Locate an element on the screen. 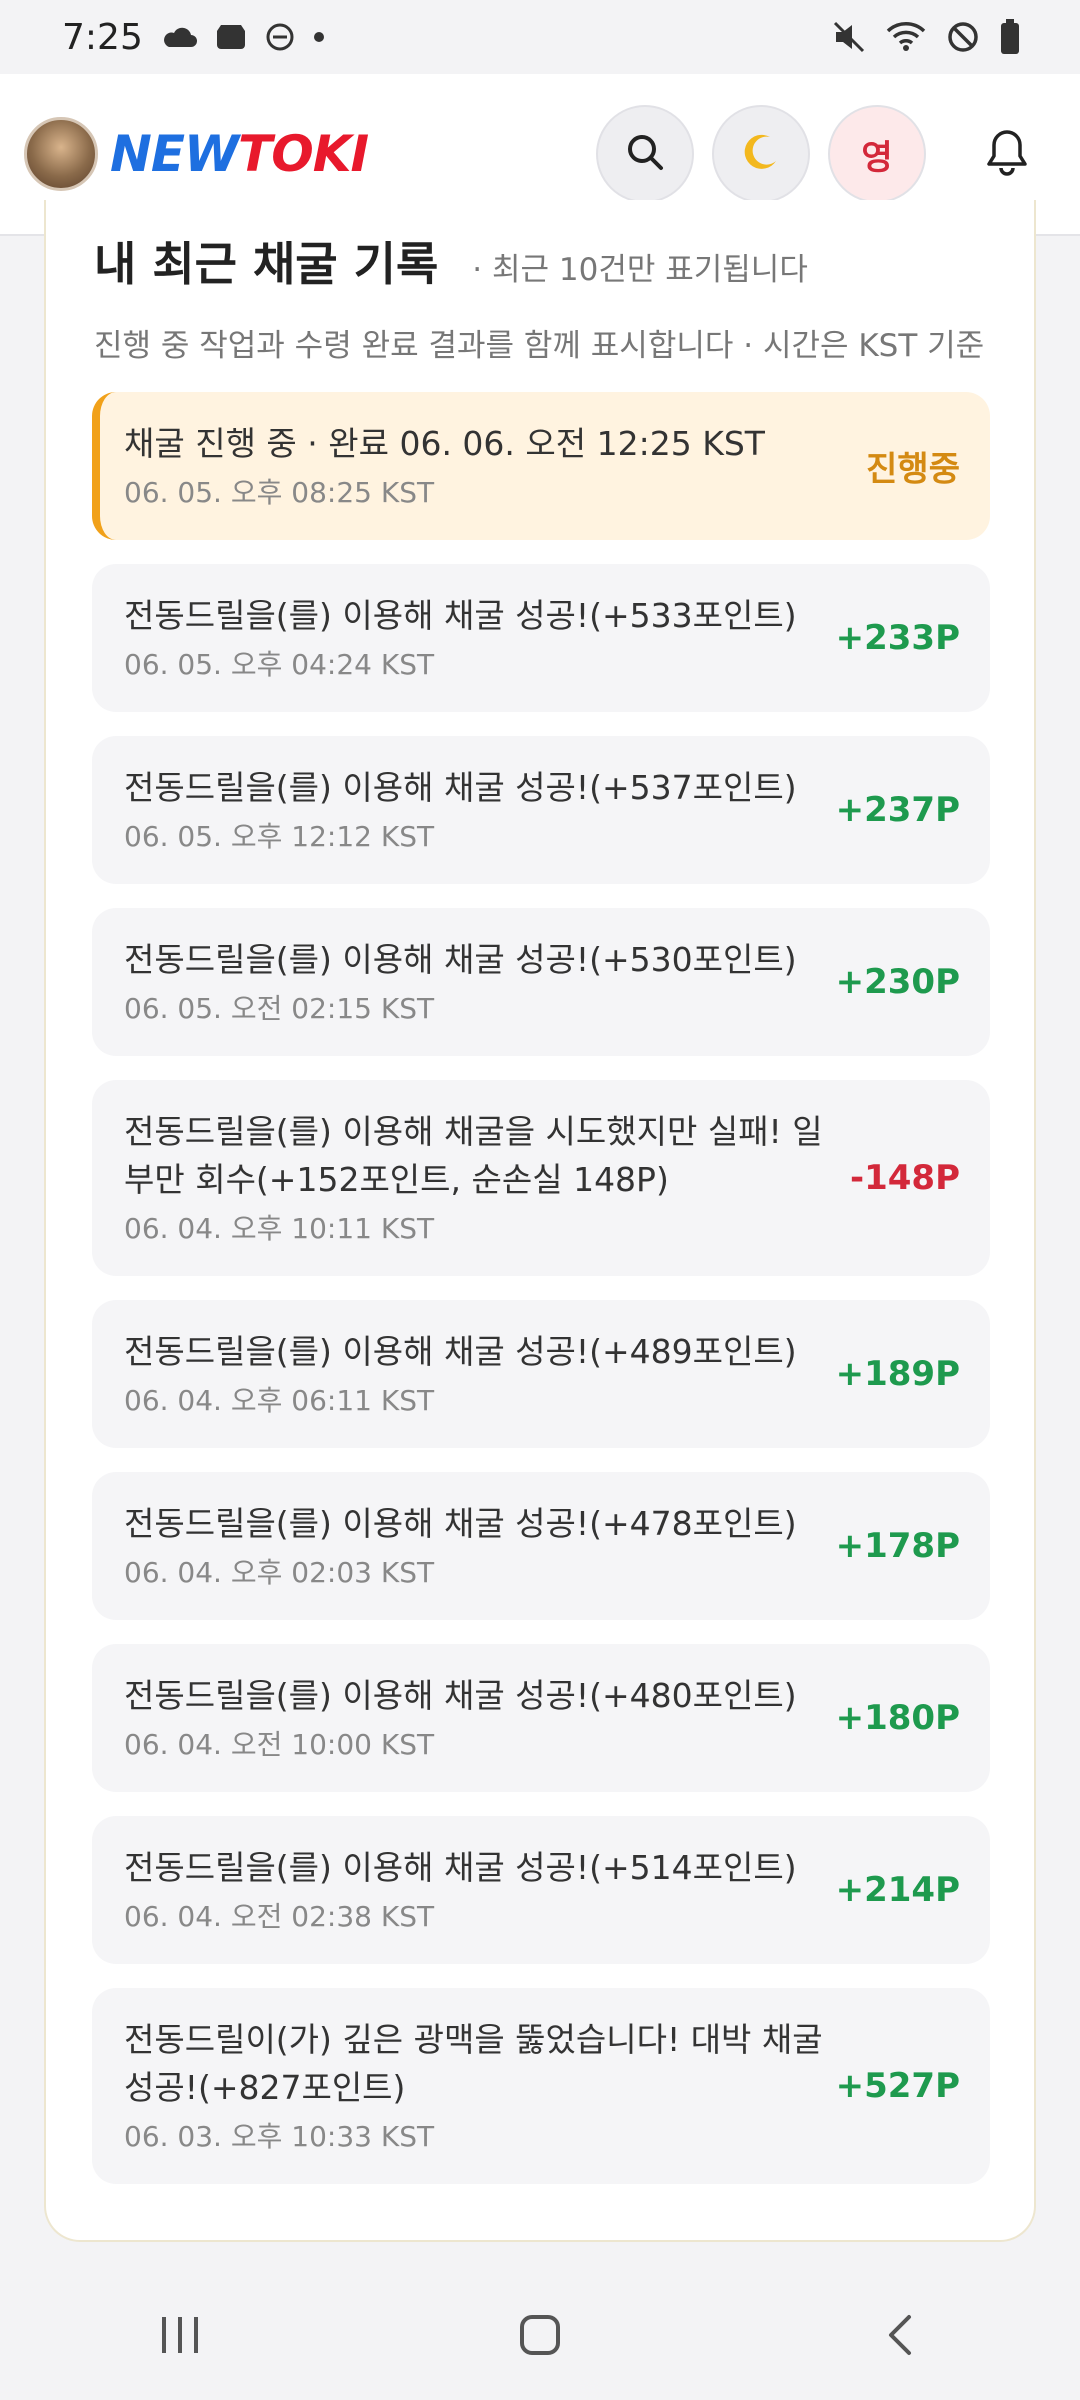  entry-message: 전동드릴을(를) 이용해 채굴 성공!(+537포인트) is located at coordinates (460, 787).